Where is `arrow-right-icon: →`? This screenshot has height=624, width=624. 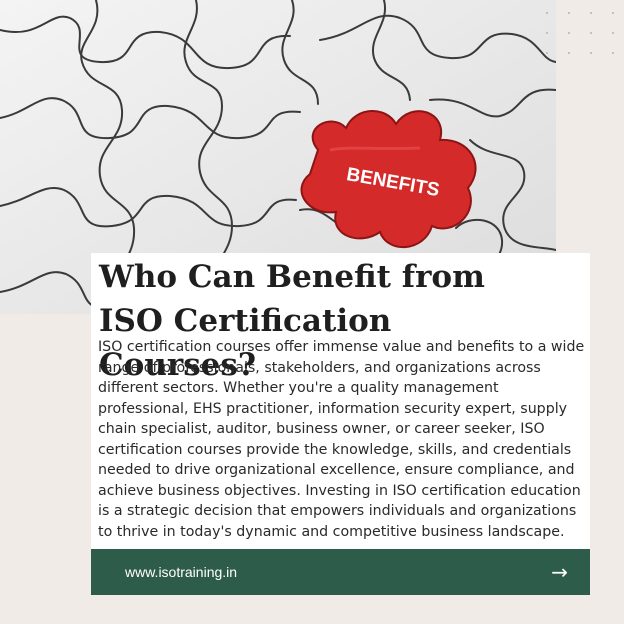 arrow-right-icon: → is located at coordinates (559, 572).